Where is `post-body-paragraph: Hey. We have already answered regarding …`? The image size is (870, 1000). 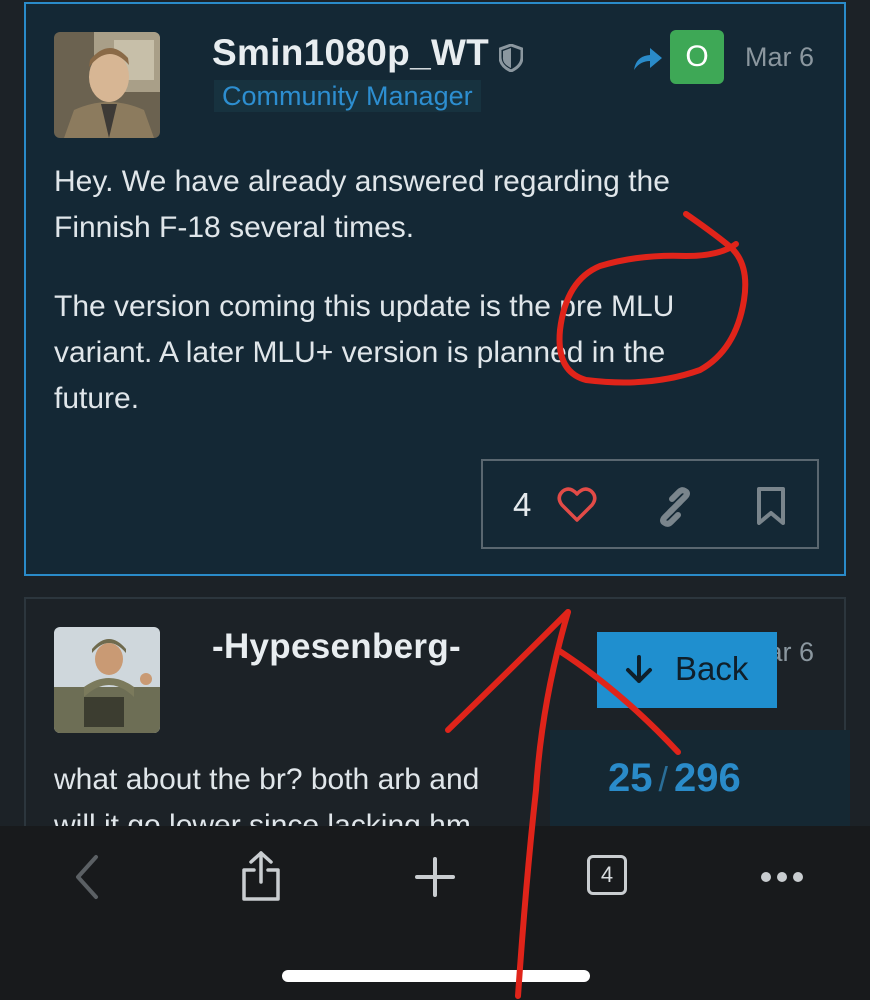
post-body-paragraph: Hey. We have already answered regarding … is located at coordinates (362, 204).